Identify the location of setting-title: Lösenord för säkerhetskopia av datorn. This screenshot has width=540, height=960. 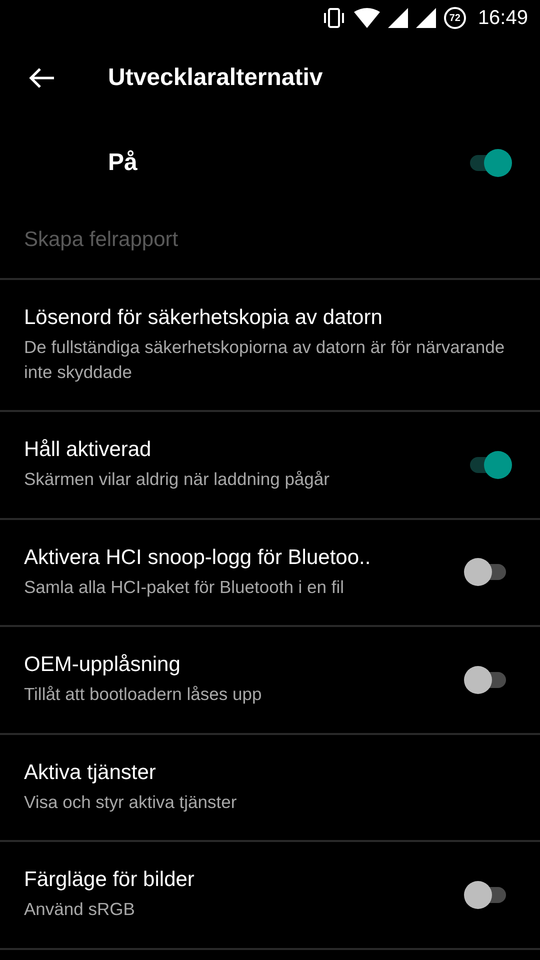
(268, 318).